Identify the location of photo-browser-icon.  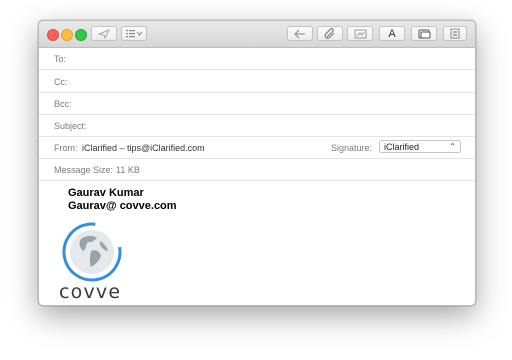
(360, 34).